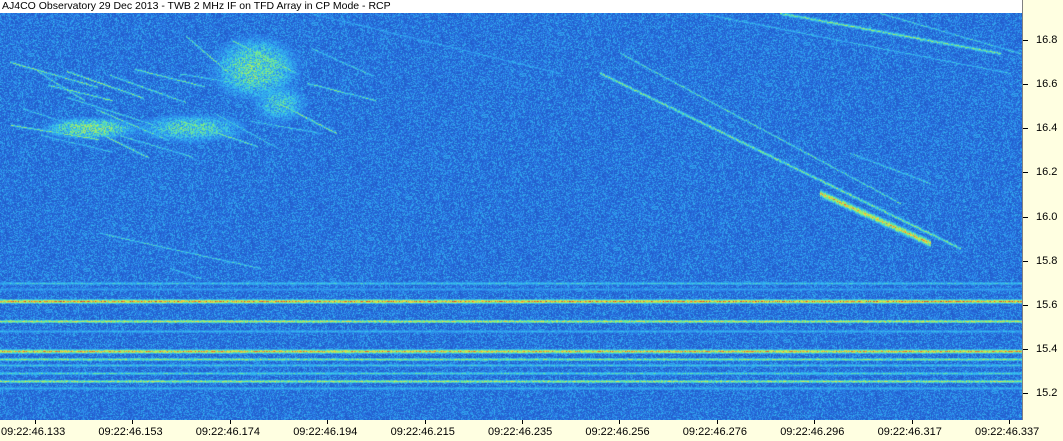  Describe the element at coordinates (325, 432) in the screenshot. I see `x-tick-label: 09:22:46.194` at that location.